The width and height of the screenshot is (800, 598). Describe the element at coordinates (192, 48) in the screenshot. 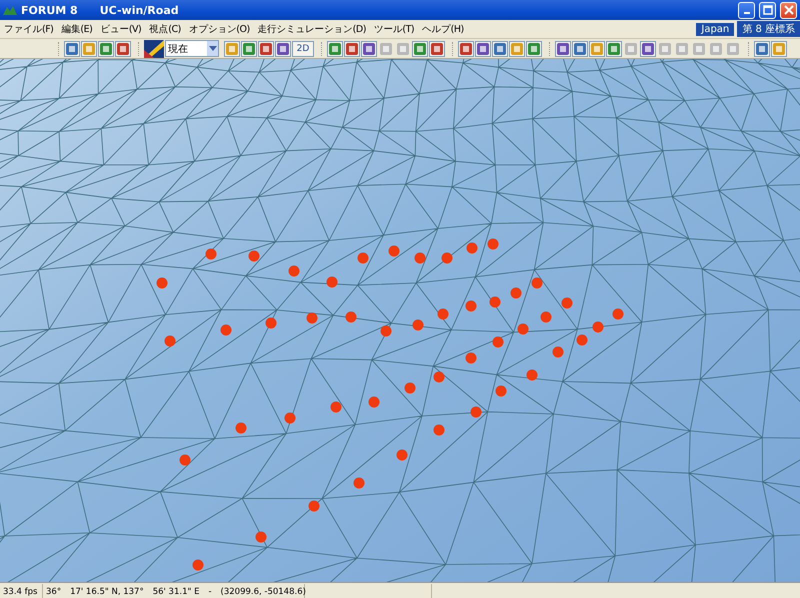

I see `viewpoint-dropdown: 現在` at that location.